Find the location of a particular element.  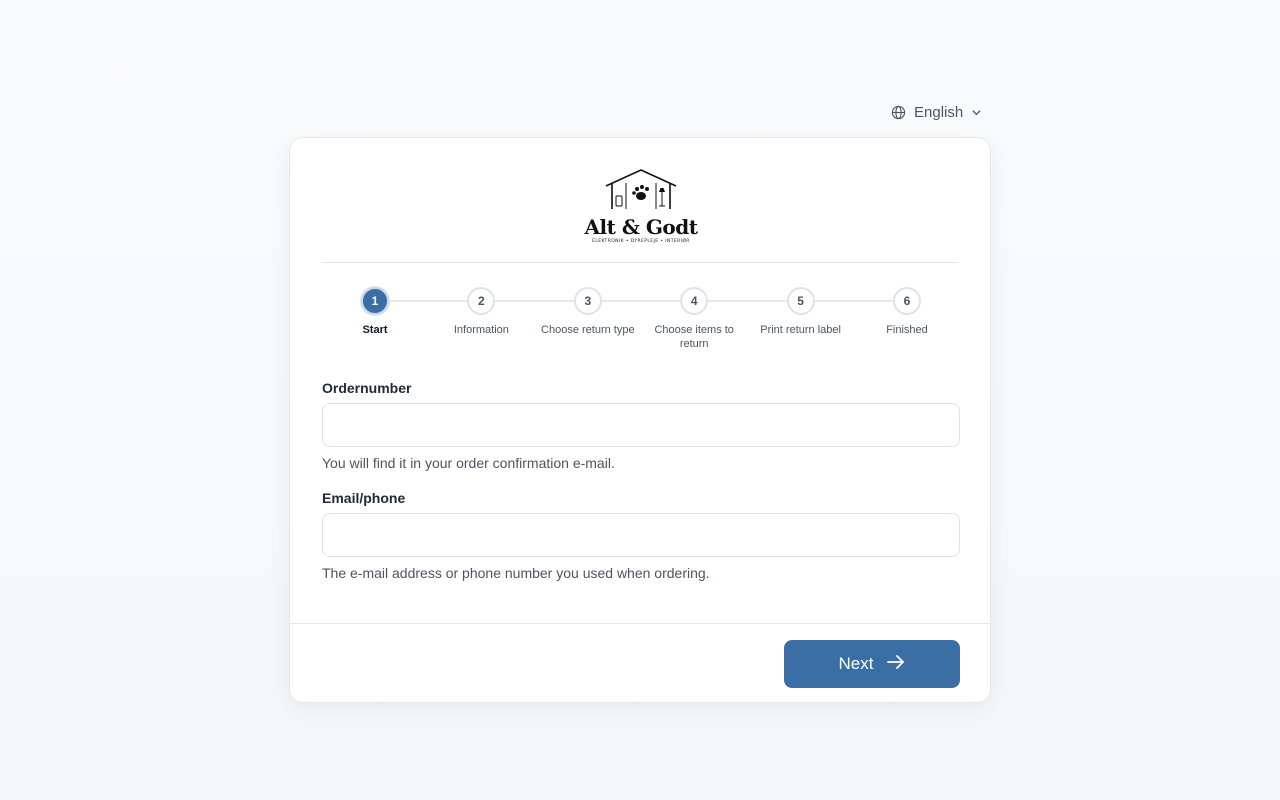

step-choose-items: 4 Choose items to return is located at coordinates (694, 319).